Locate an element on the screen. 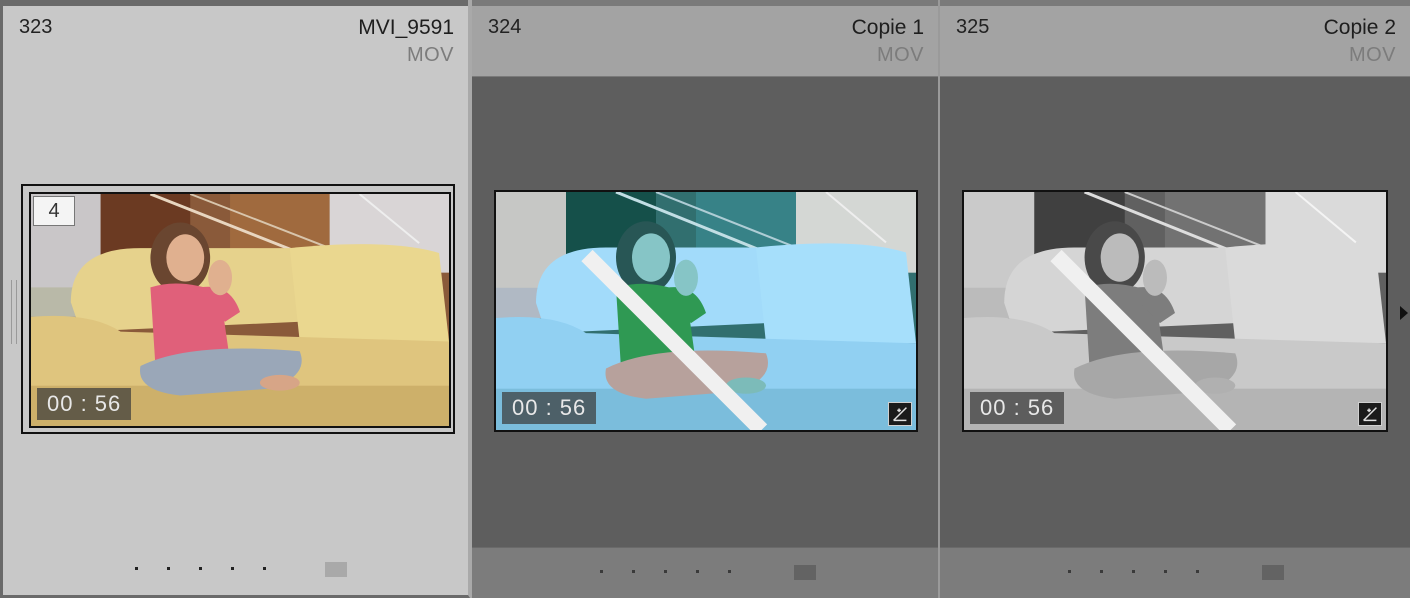  cell-index: 323 is located at coordinates (36, 27).